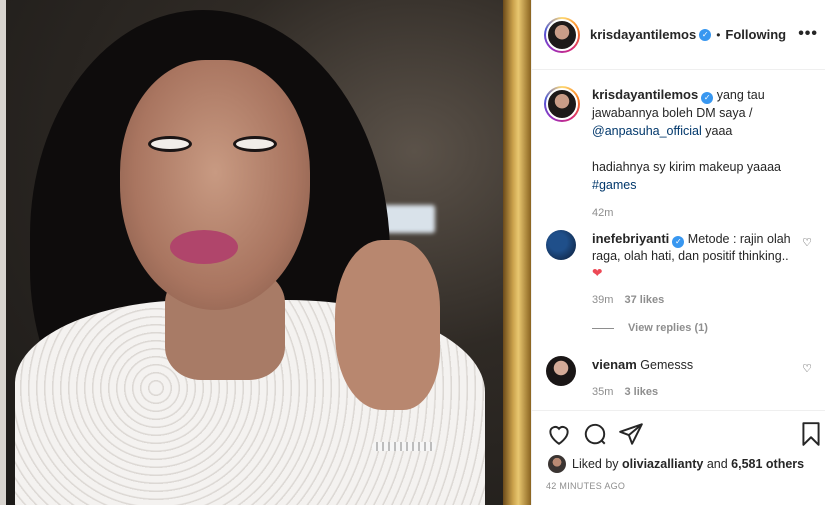 Image resolution: width=825 pixels, height=505 pixels. Describe the element at coordinates (602, 300) in the screenshot. I see `comment-time: 39m` at that location.